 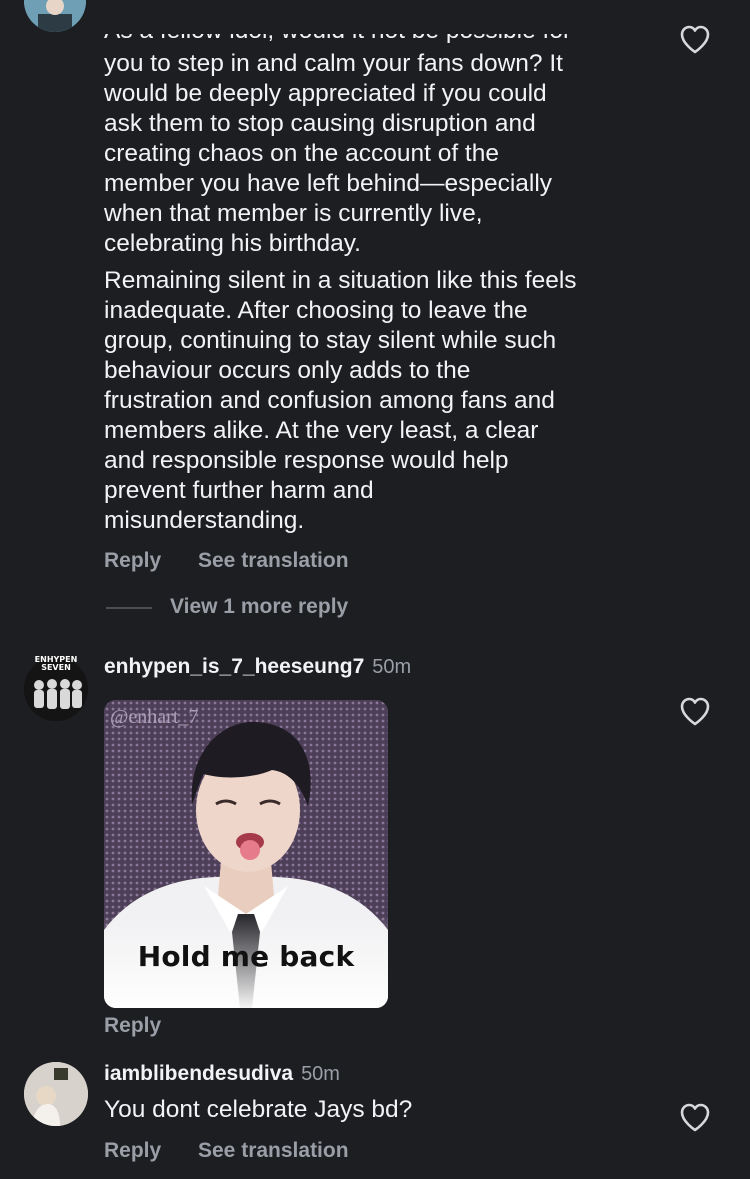 I want to click on comment-header: enhypen_is_7_heeseung7 50m, so click(x=257, y=667).